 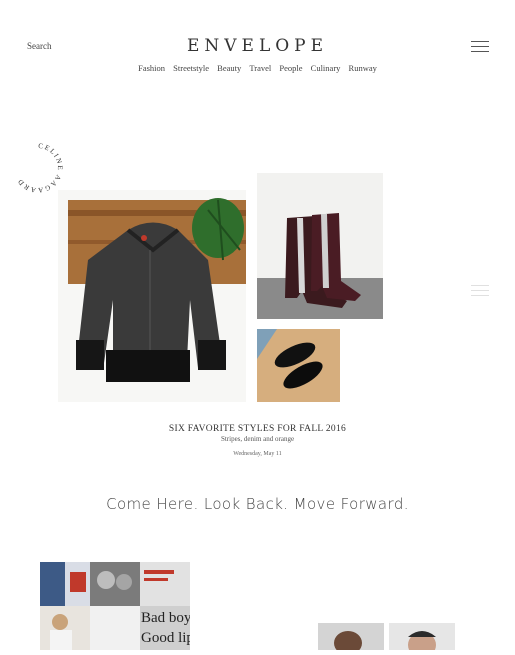 What do you see at coordinates (229, 68) in the screenshot?
I see `nav-item-beauty: Beauty` at bounding box center [229, 68].